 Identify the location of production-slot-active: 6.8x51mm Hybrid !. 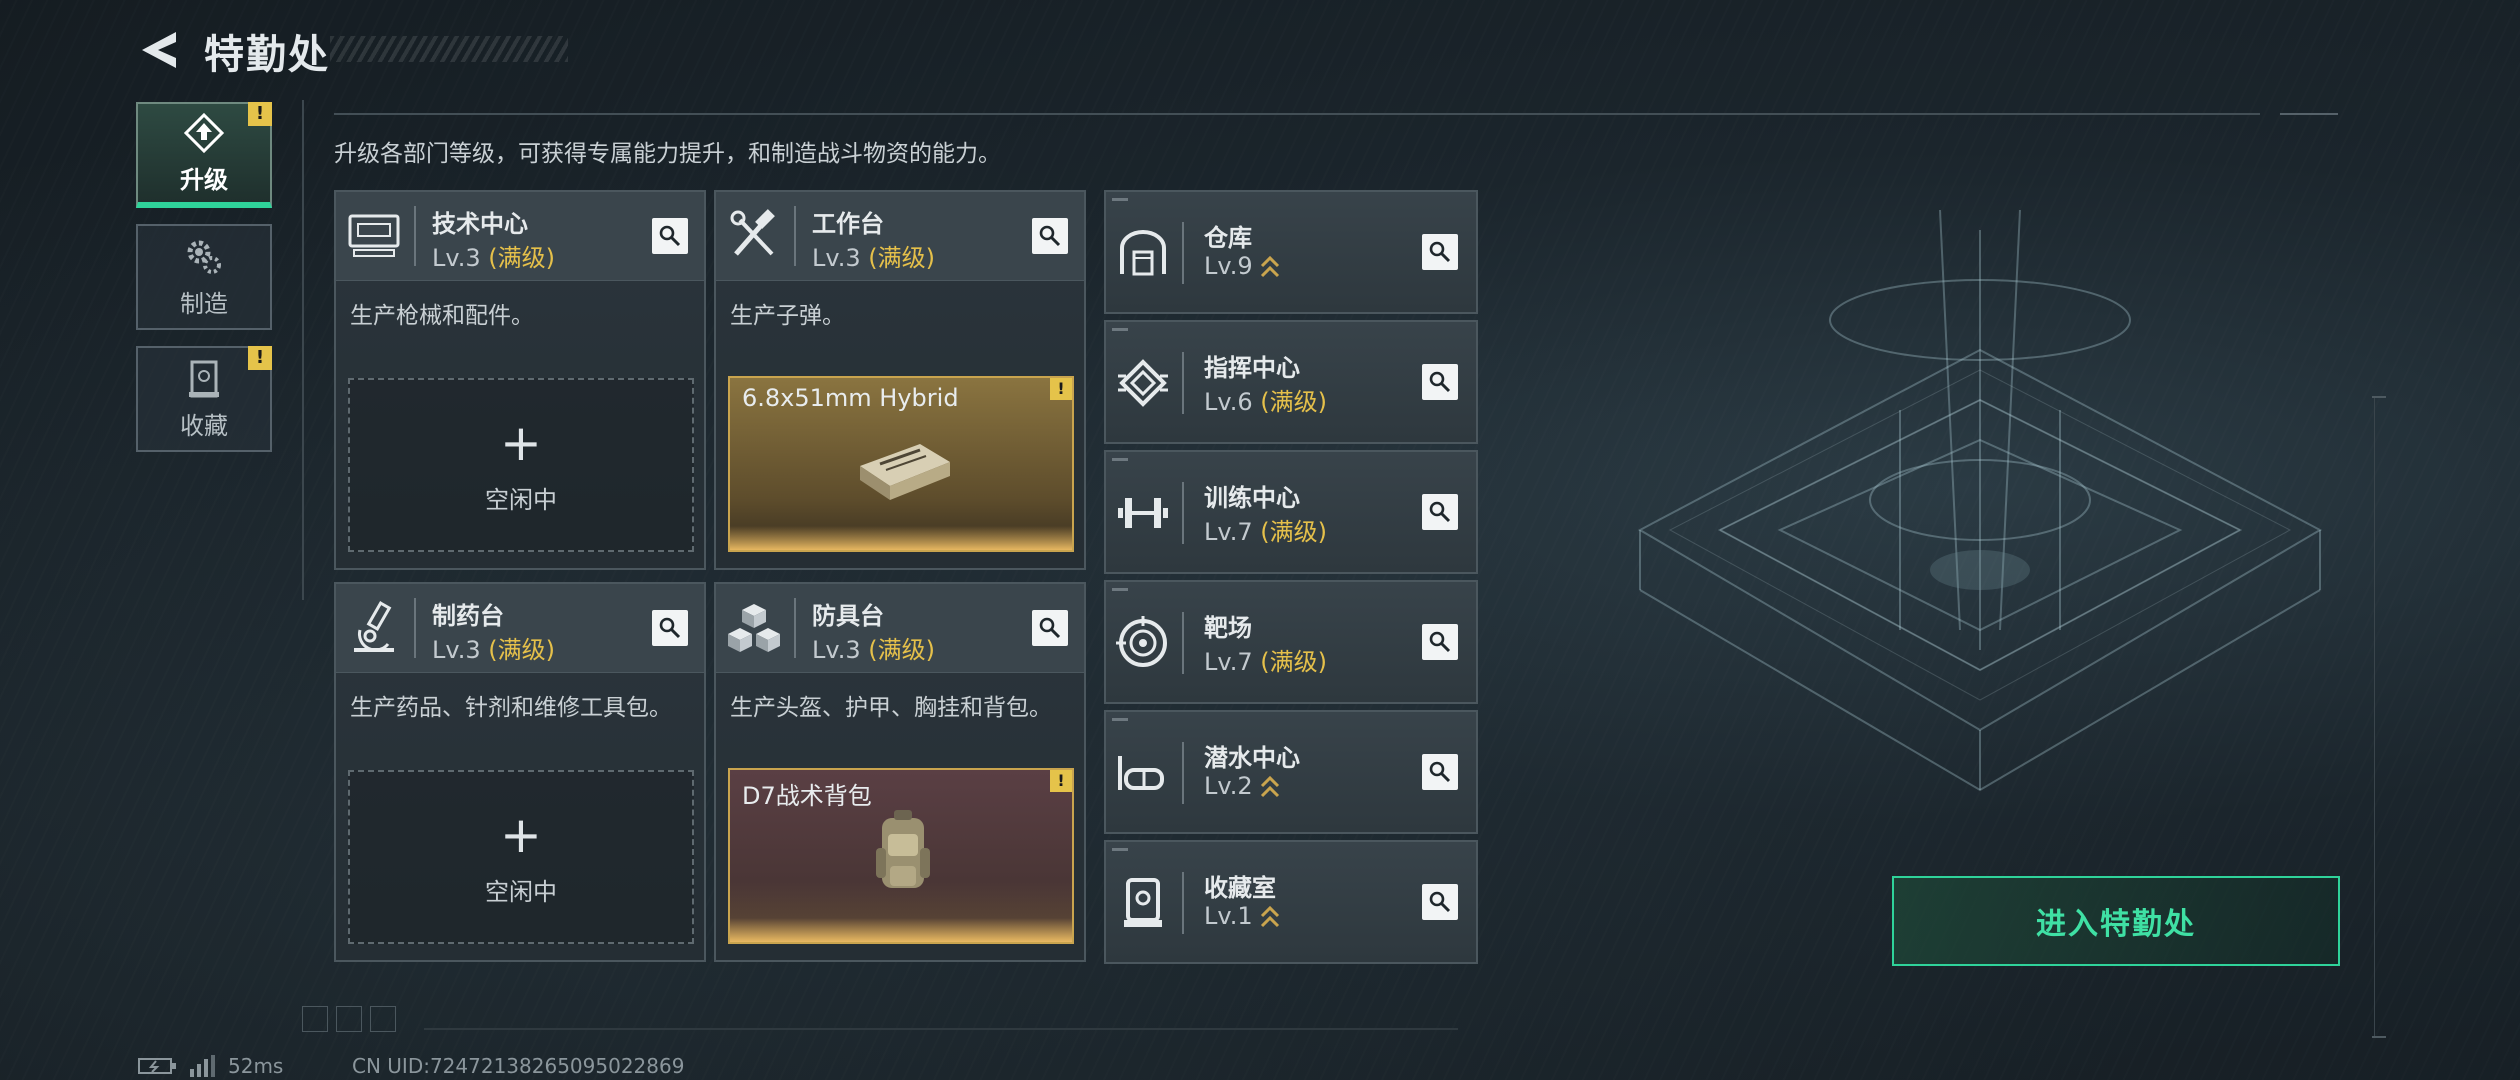
(901, 464).